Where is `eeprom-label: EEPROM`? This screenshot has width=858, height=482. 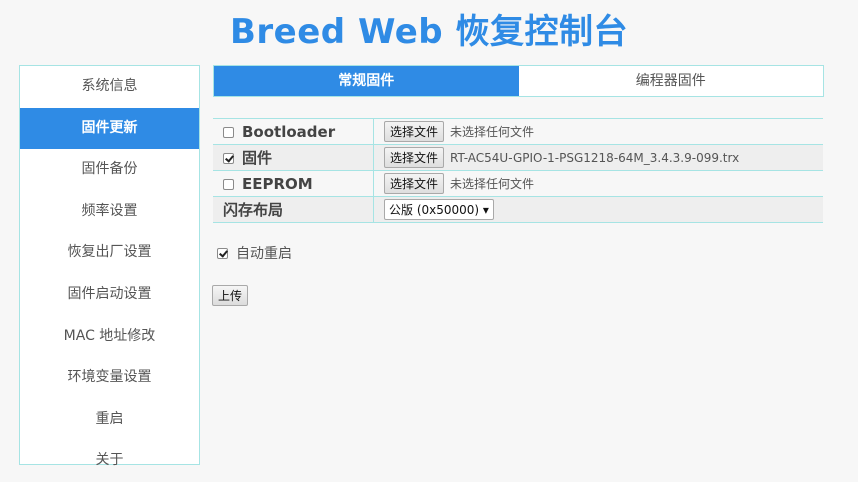 eeprom-label: EEPROM is located at coordinates (277, 183).